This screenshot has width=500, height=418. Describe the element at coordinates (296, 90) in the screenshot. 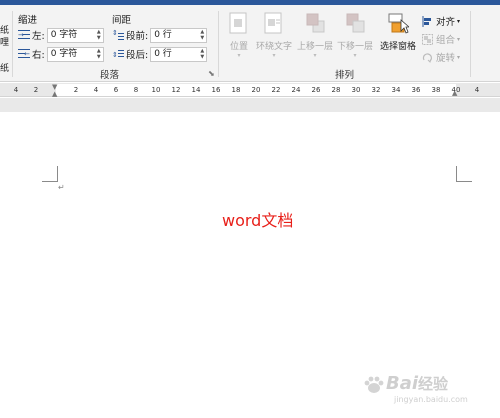

I see `ruler-tick-label: 24` at that location.